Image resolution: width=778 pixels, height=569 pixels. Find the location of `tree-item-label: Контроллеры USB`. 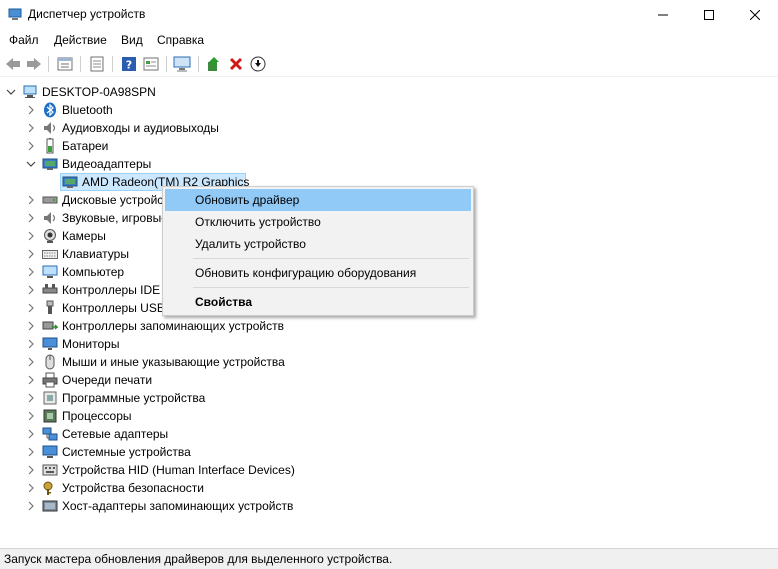

tree-item-label: Контроллеры USB is located at coordinates (113, 308).